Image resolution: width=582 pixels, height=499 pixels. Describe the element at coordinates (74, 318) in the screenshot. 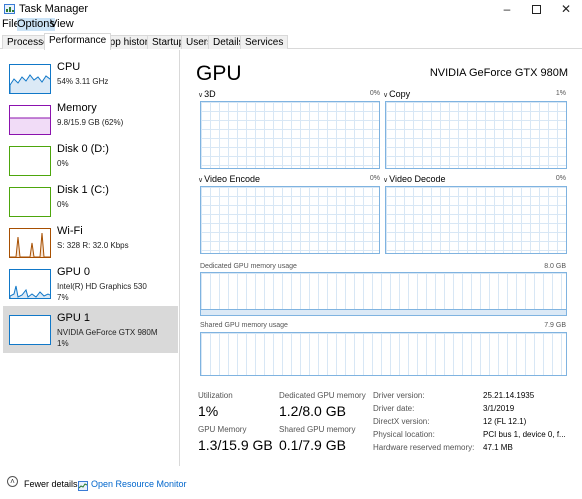

I see `sidebar-item-label: GPU 1` at that location.